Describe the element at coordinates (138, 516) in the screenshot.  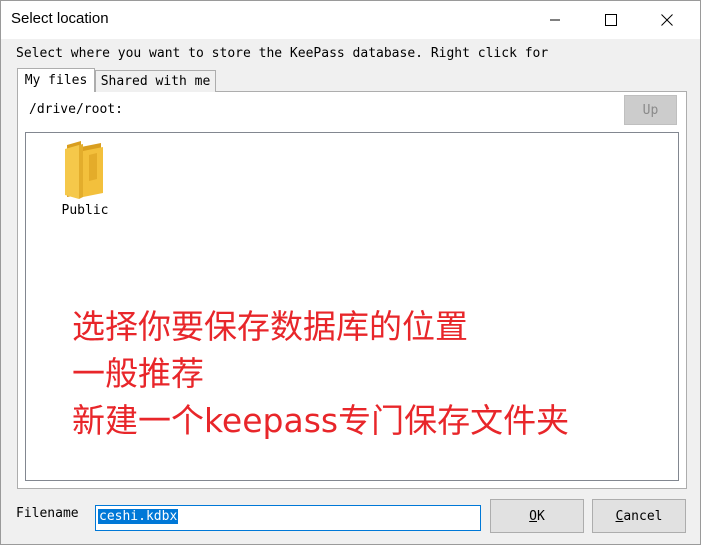
I see `filename-value: ceshi.kdbx` at that location.